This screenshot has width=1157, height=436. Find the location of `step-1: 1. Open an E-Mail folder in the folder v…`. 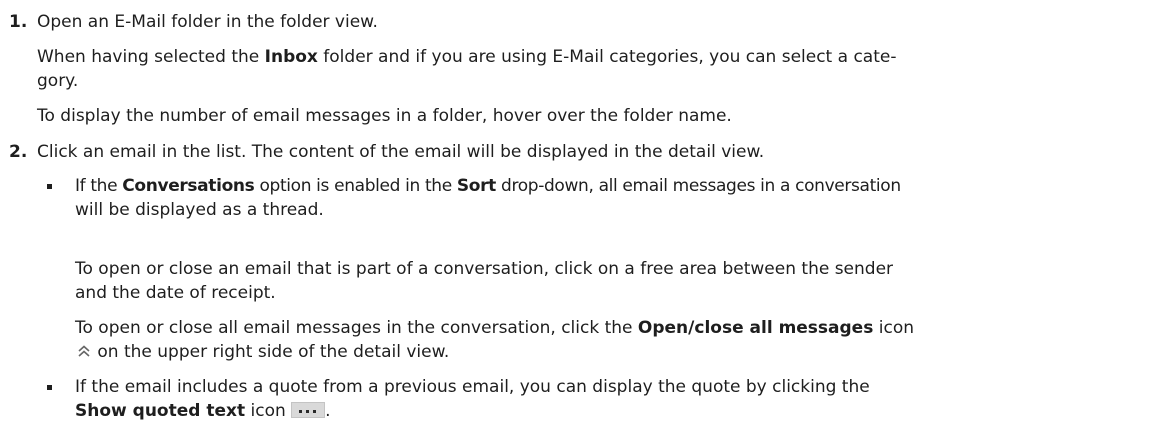

step-1: 1. Open an E-Mail folder in the folder v… is located at coordinates (578, 22).